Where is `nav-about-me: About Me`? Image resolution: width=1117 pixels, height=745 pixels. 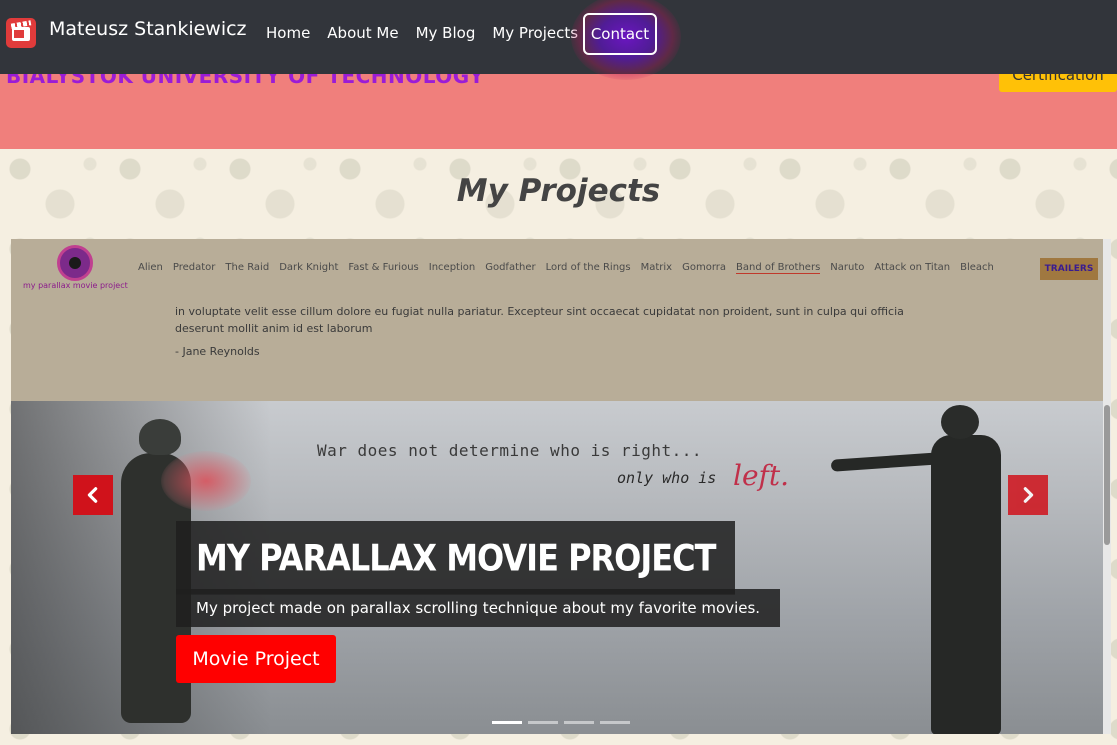
nav-about-me: About Me is located at coordinates (362, 33).